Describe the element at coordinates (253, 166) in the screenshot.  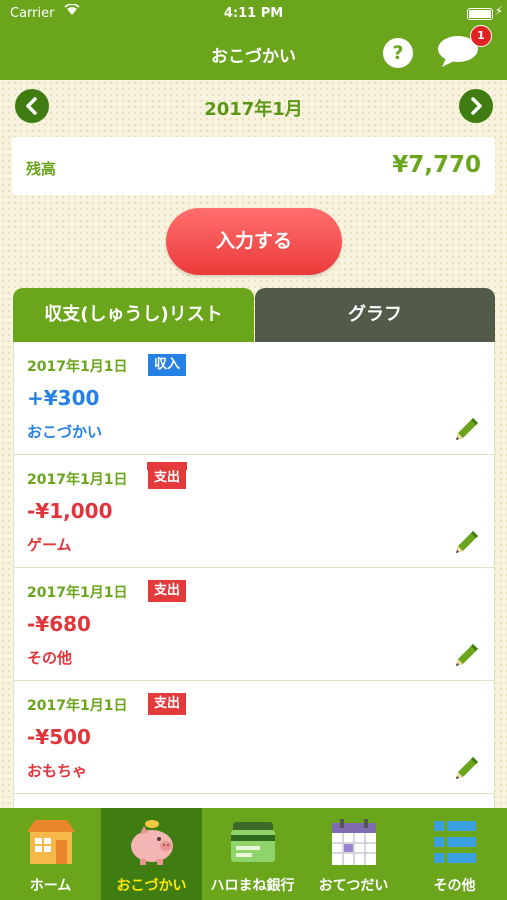
I see `balance-card: 残高 ¥7,770` at that location.